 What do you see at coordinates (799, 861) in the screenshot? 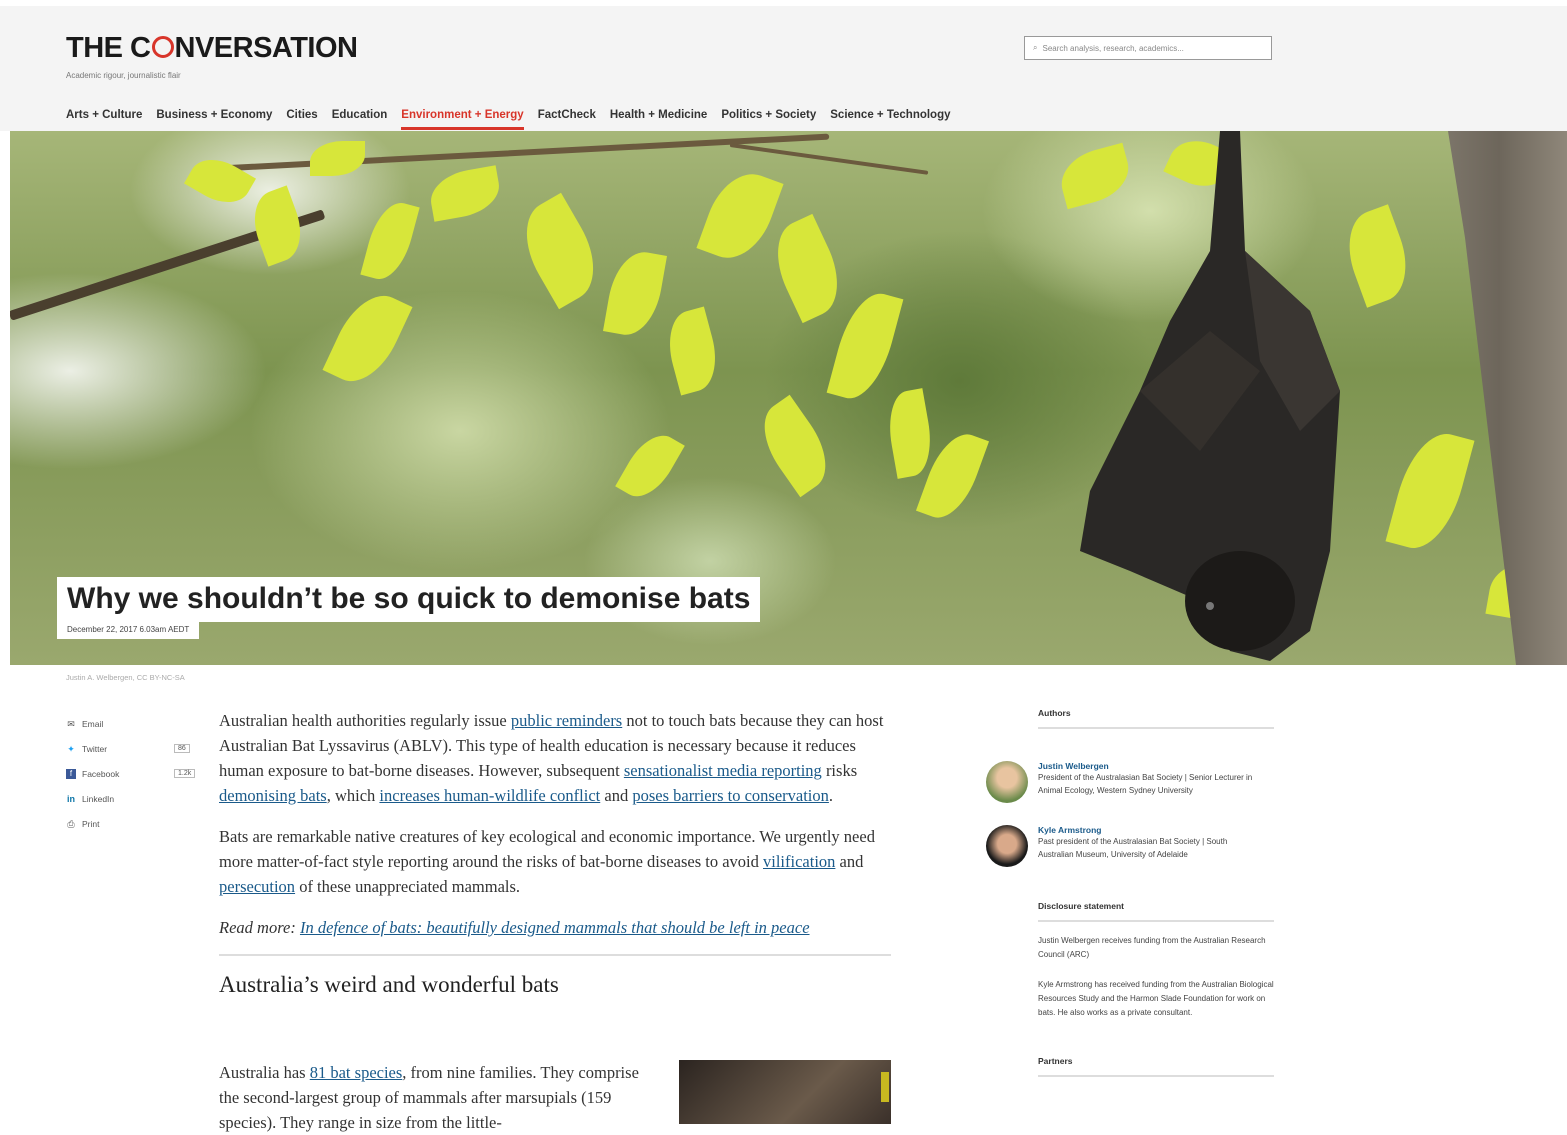
I see `link-vilification: vilification` at bounding box center [799, 861].